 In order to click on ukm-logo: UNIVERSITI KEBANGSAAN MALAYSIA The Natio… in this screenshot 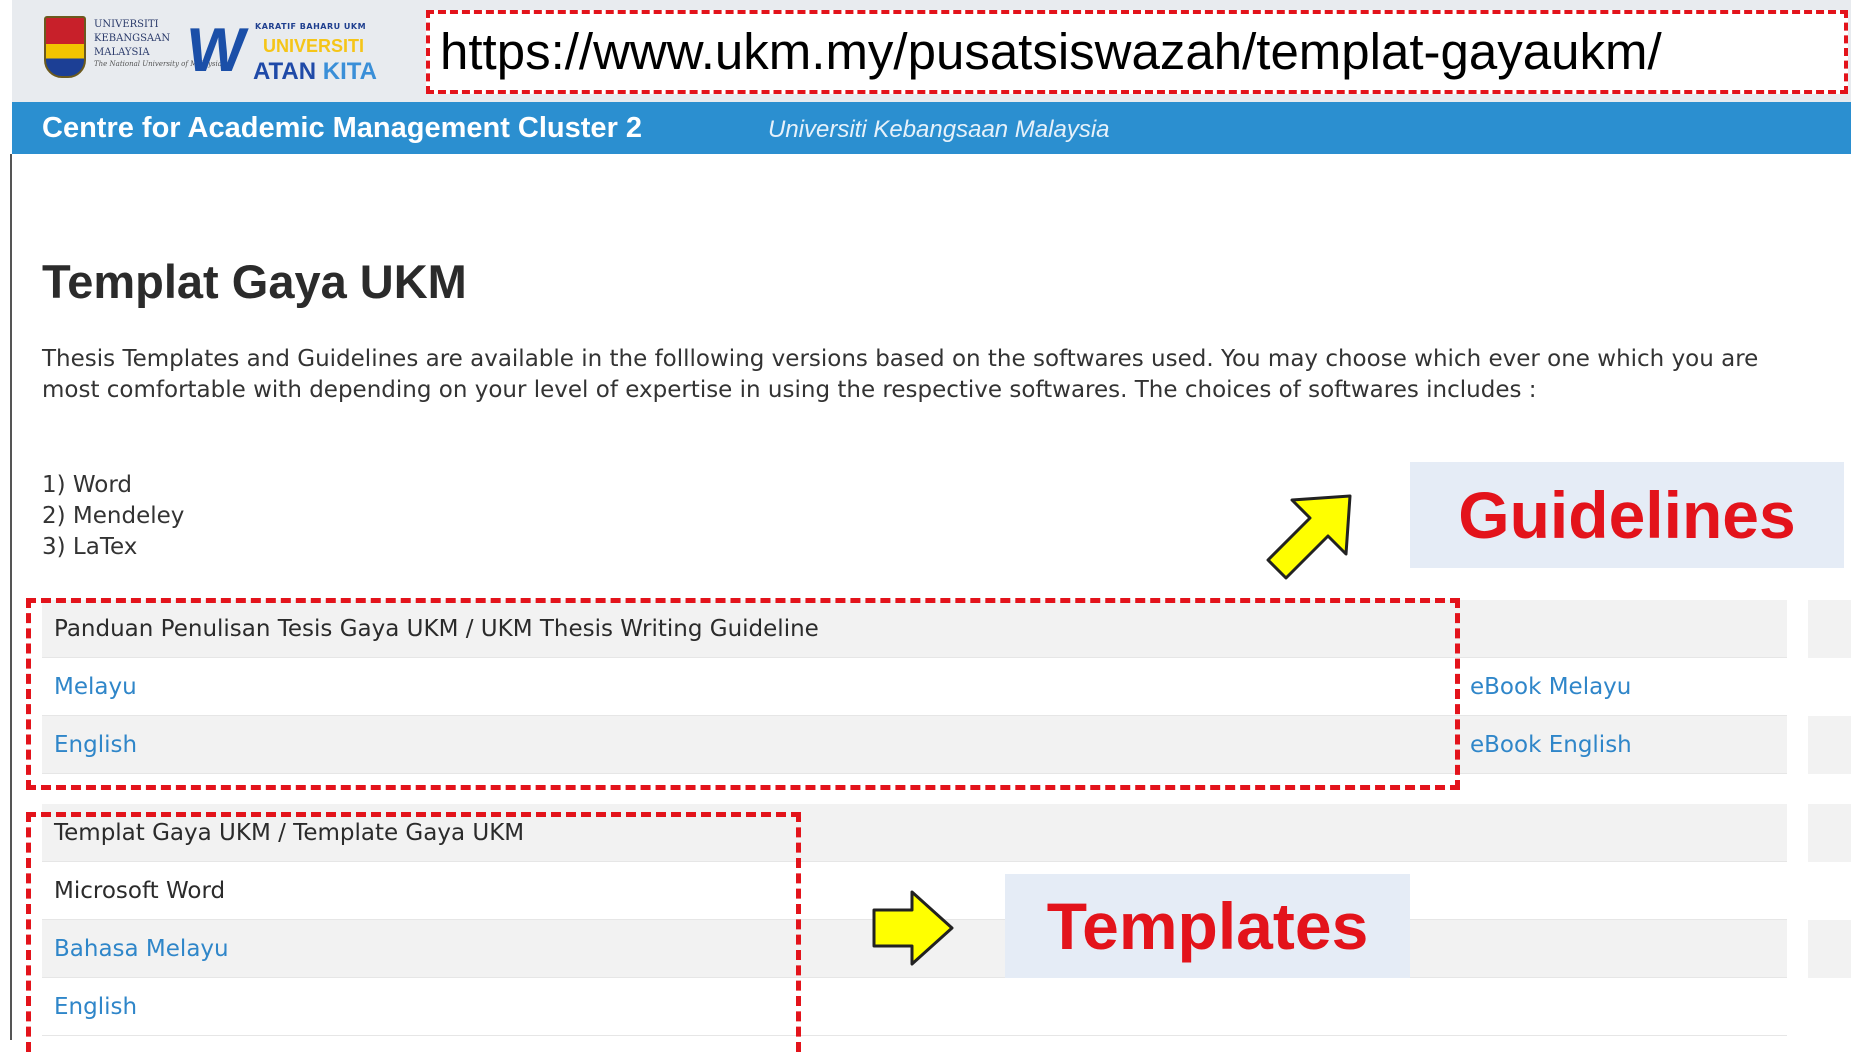, I will do `click(133, 50)`.